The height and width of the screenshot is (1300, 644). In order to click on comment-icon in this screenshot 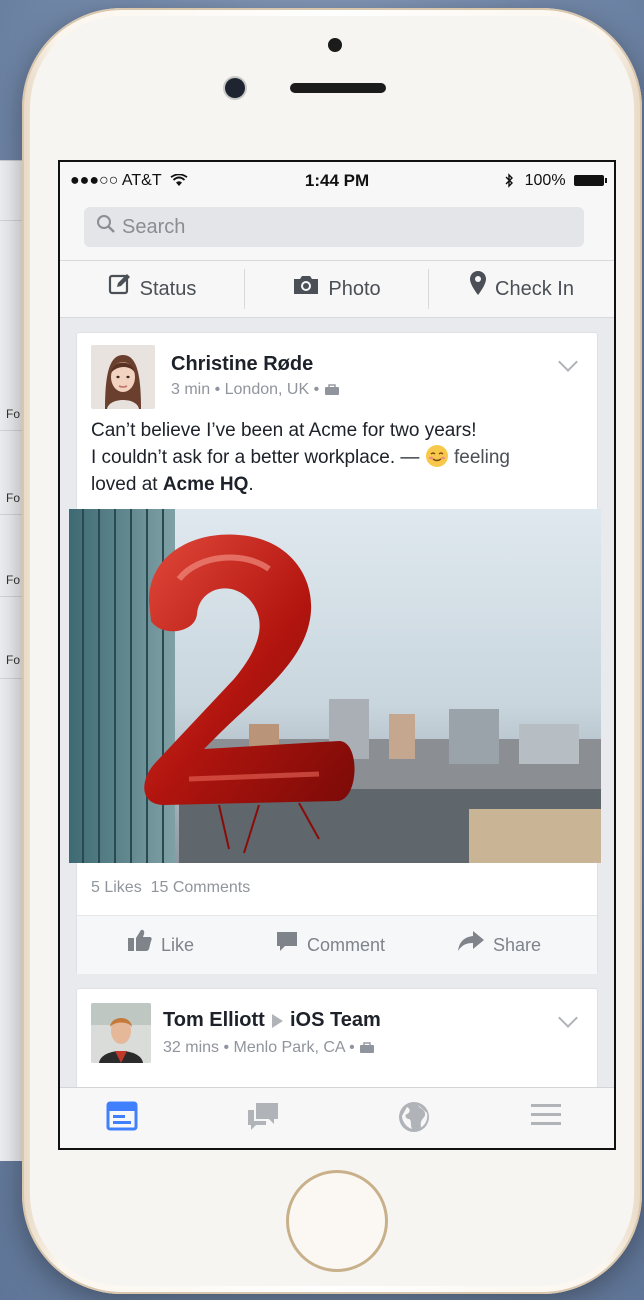, I will do `click(287, 946)`.